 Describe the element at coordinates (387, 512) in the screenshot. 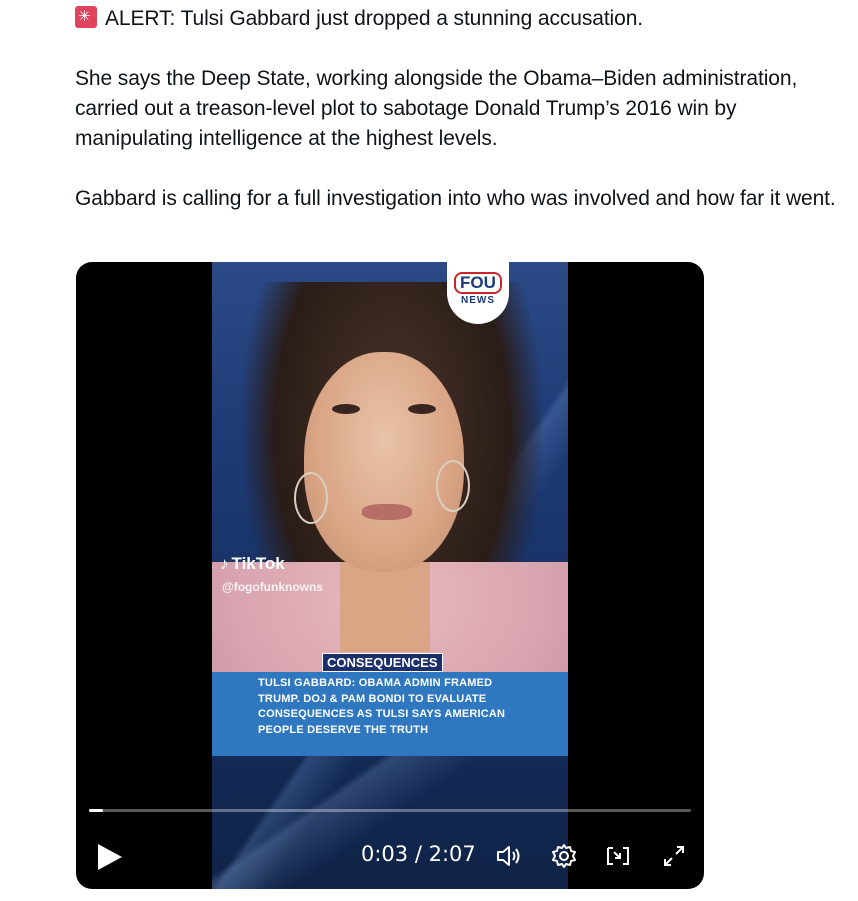

I see `lips` at that location.